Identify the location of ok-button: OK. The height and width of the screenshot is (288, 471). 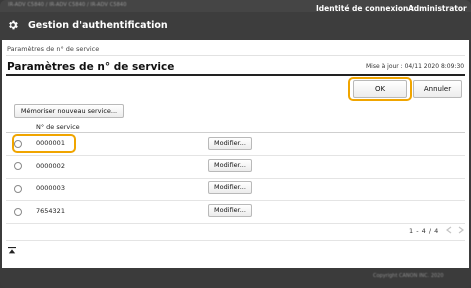
(380, 89).